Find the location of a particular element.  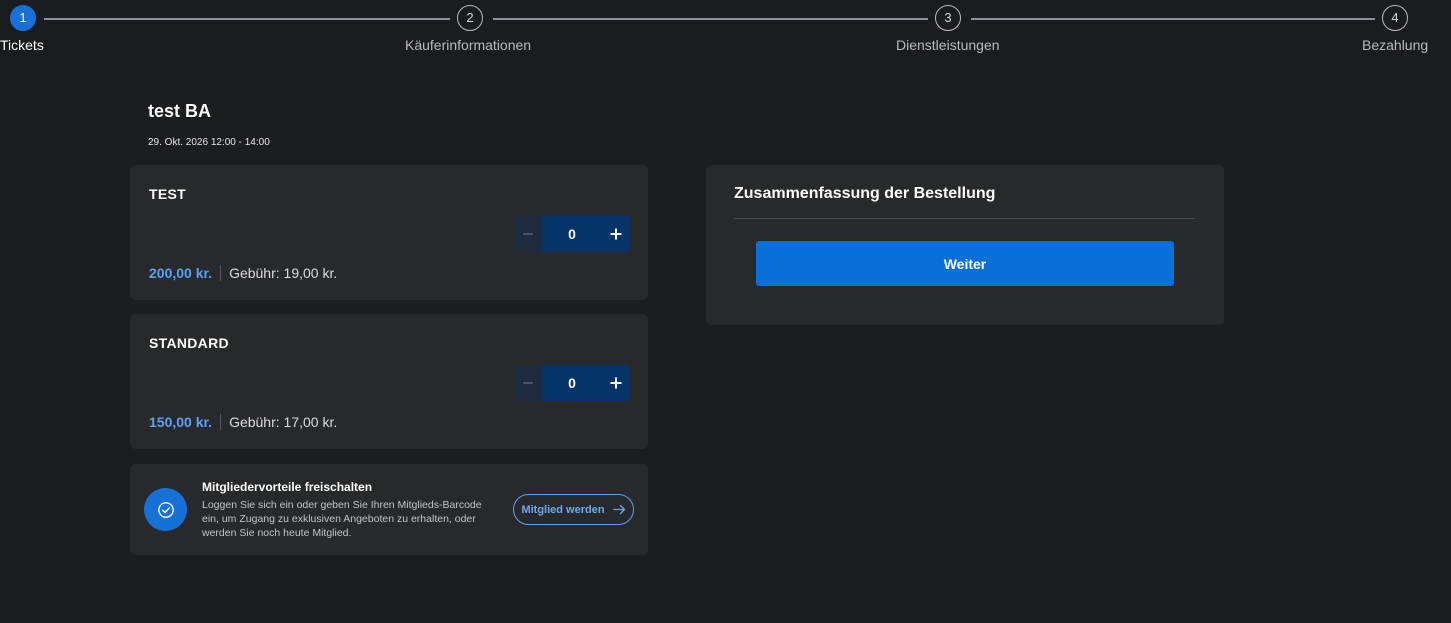

price-row: 200,00 kr. Gebühr: 19,00 kr. is located at coordinates (243, 273).